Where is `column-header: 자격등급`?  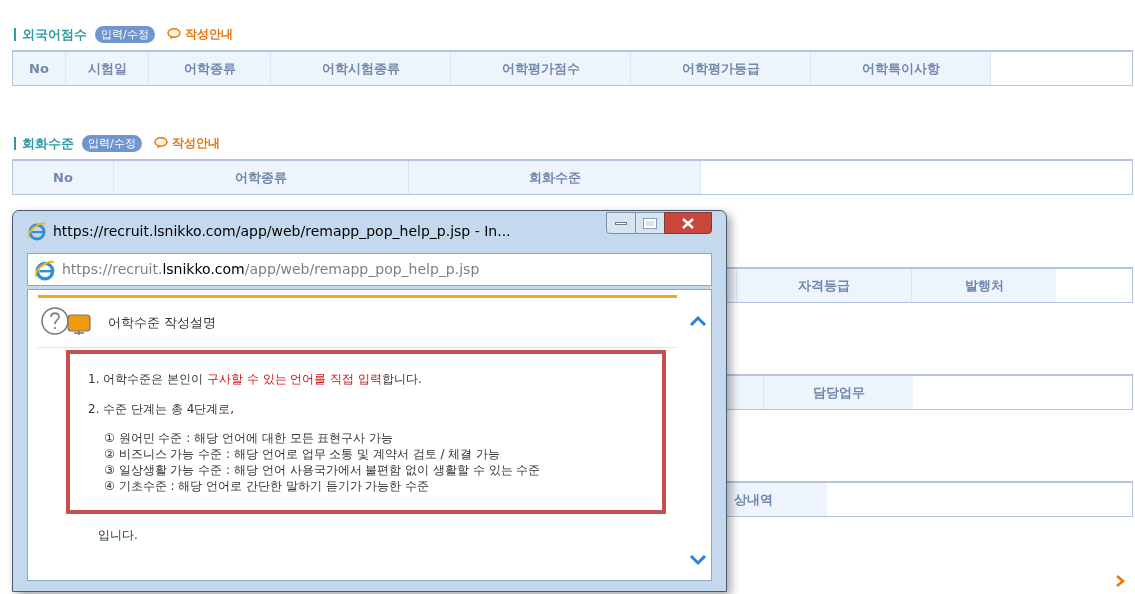
column-header: 자격등급 is located at coordinates (823, 285).